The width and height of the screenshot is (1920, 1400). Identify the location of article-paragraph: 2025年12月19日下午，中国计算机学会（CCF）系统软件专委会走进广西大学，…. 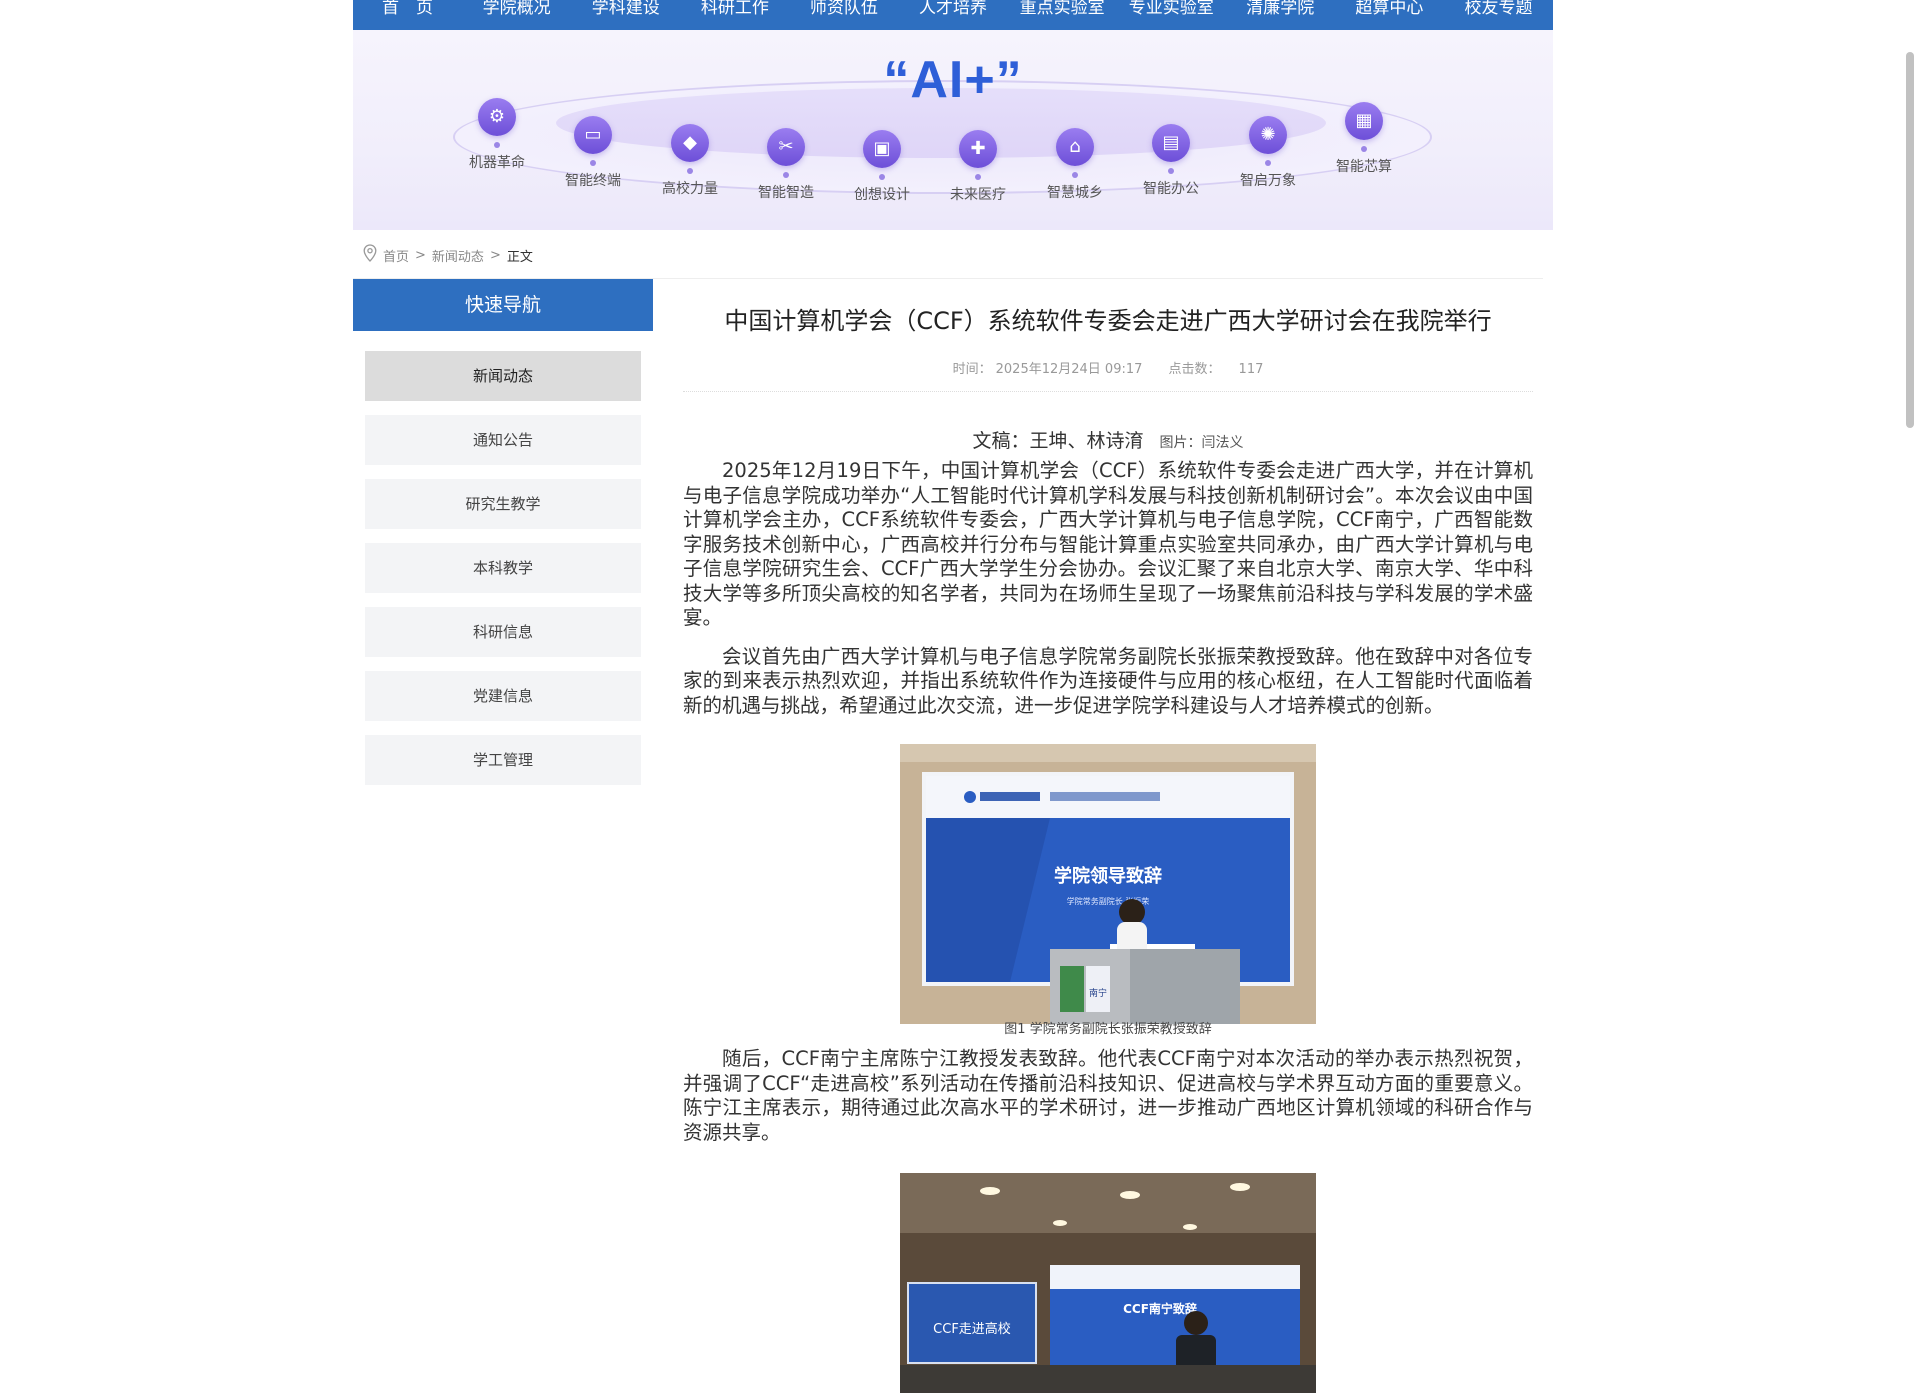
(1108, 544).